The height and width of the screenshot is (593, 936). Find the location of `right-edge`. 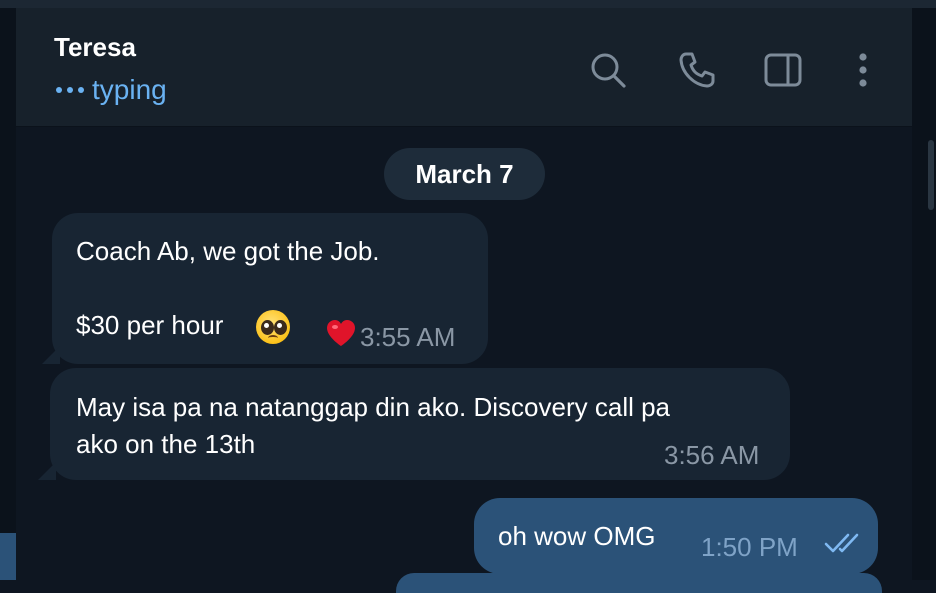

right-edge is located at coordinates (924, 294).